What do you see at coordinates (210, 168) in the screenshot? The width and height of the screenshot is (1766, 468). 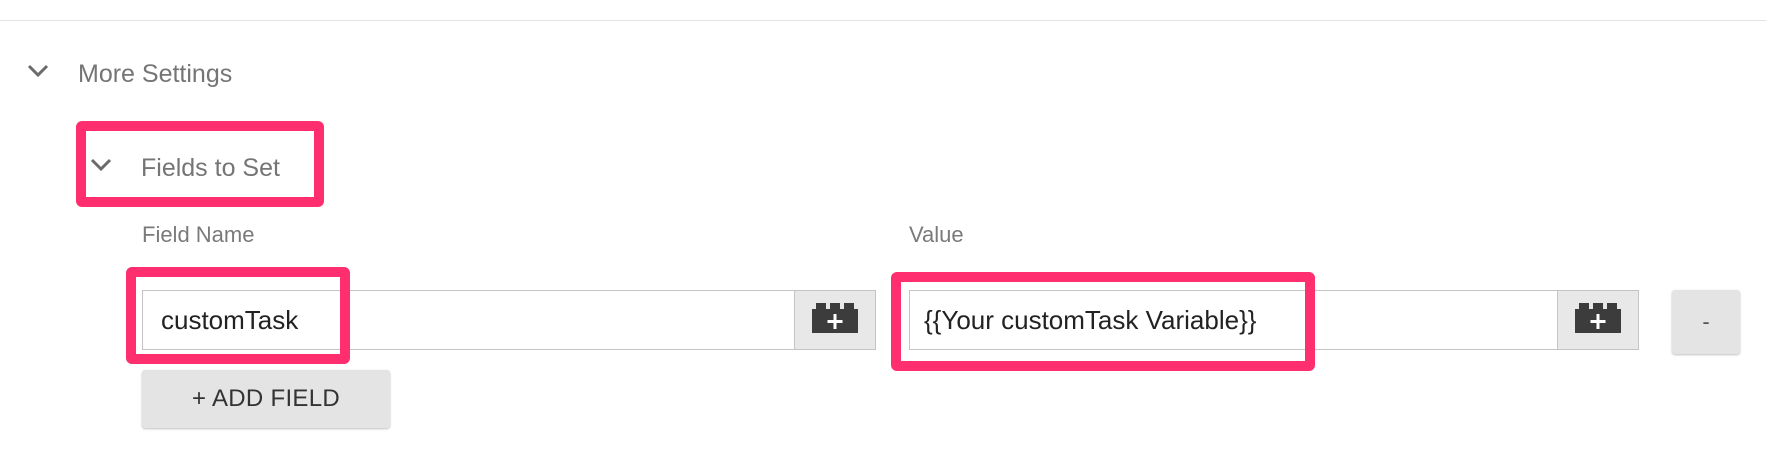 I see `fields-to-set-title: Fields to Set` at bounding box center [210, 168].